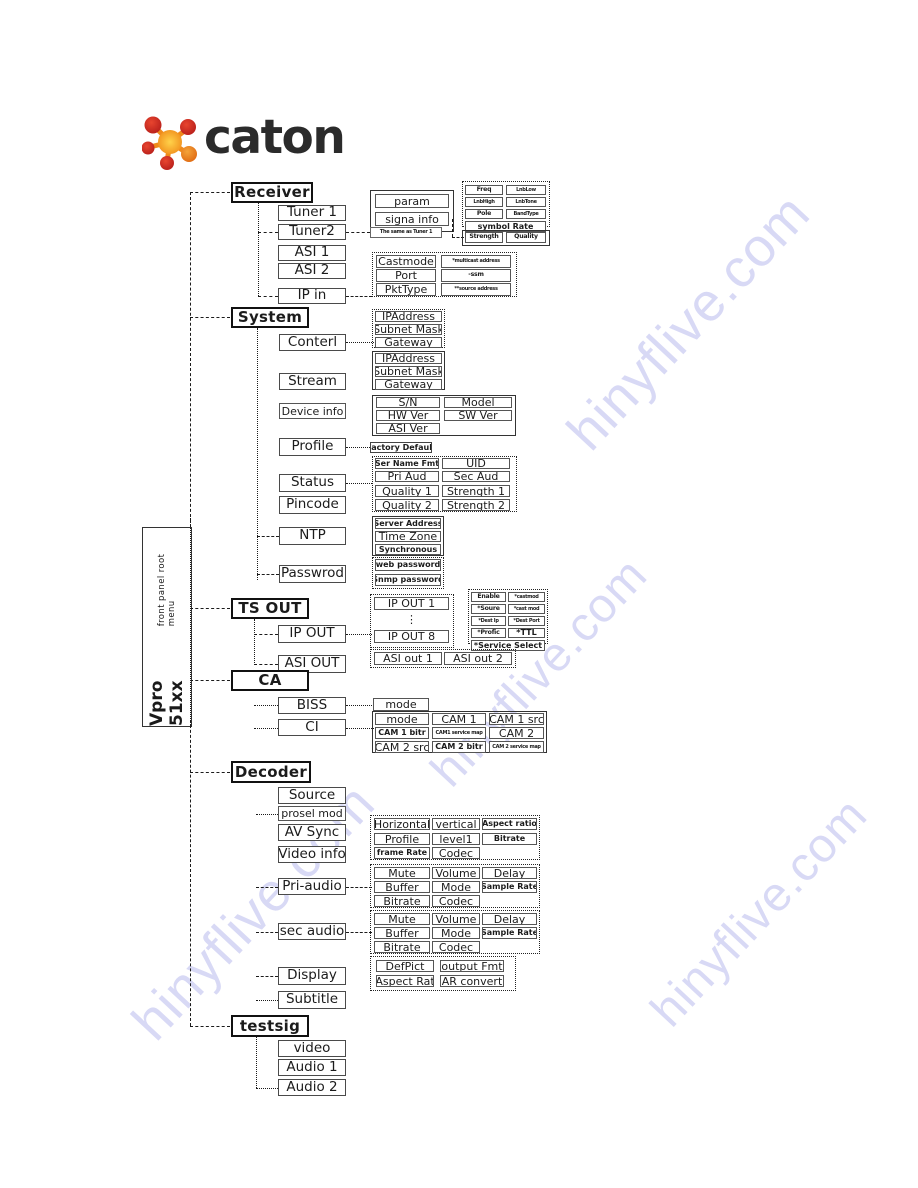 This screenshot has height=1188, width=918. I want to click on node-aspect-ratio: Aspect ratio, so click(509, 824).